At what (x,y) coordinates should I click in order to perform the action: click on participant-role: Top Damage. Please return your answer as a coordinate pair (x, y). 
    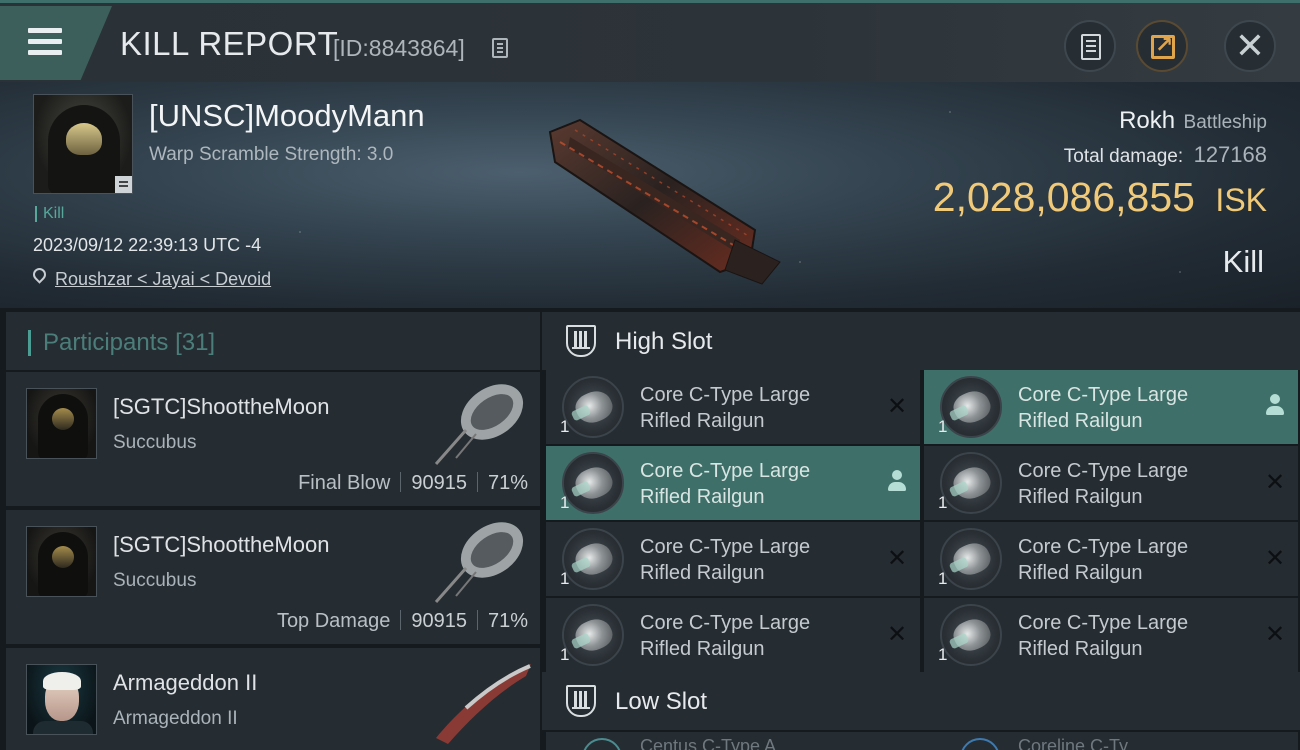
    Looking at the image, I should click on (333, 621).